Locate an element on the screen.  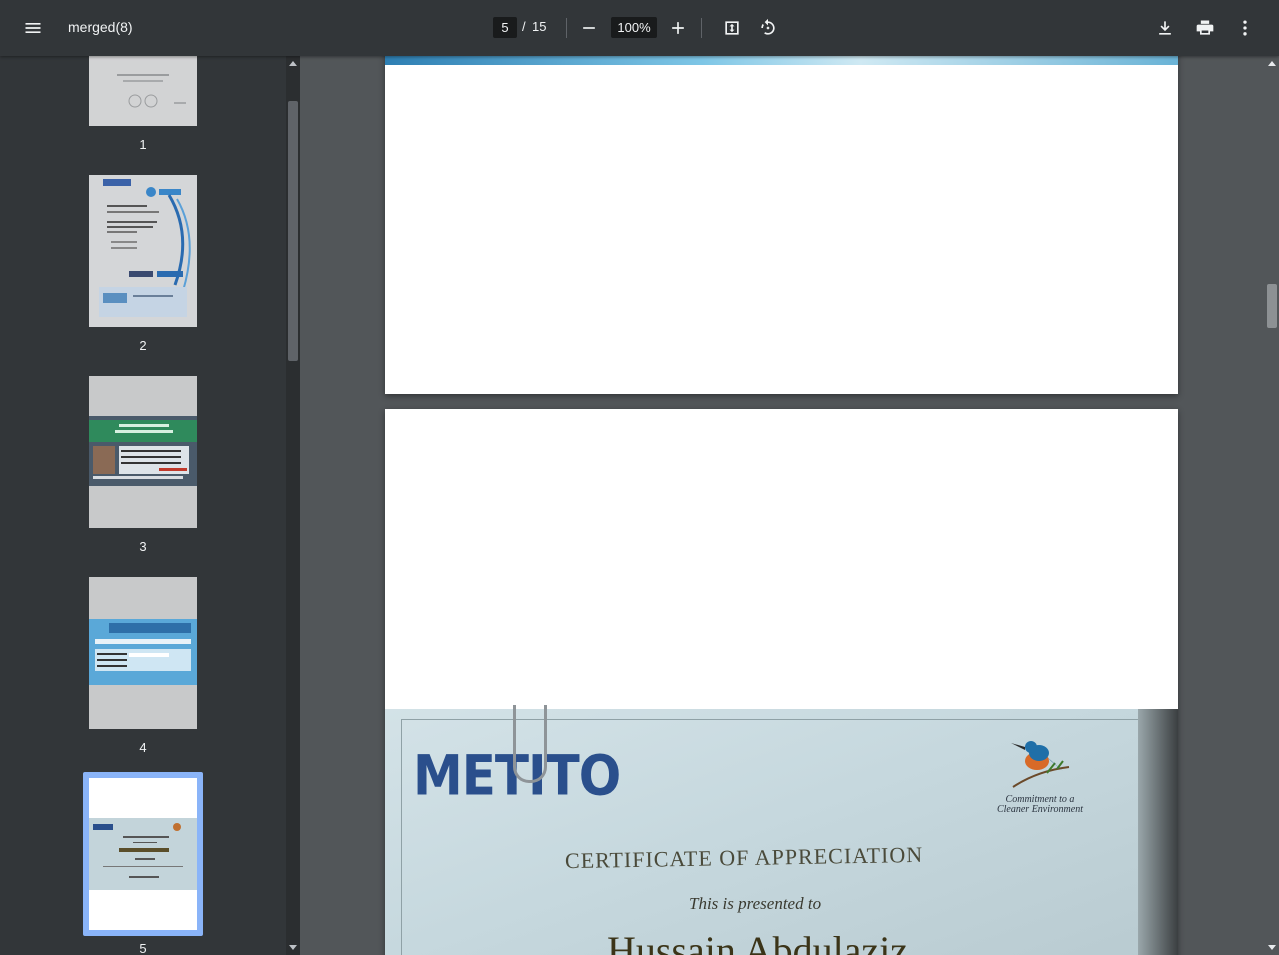
pdf-toolbar: merged(8) 5 / 15 100% is located at coordinates (639, 28).